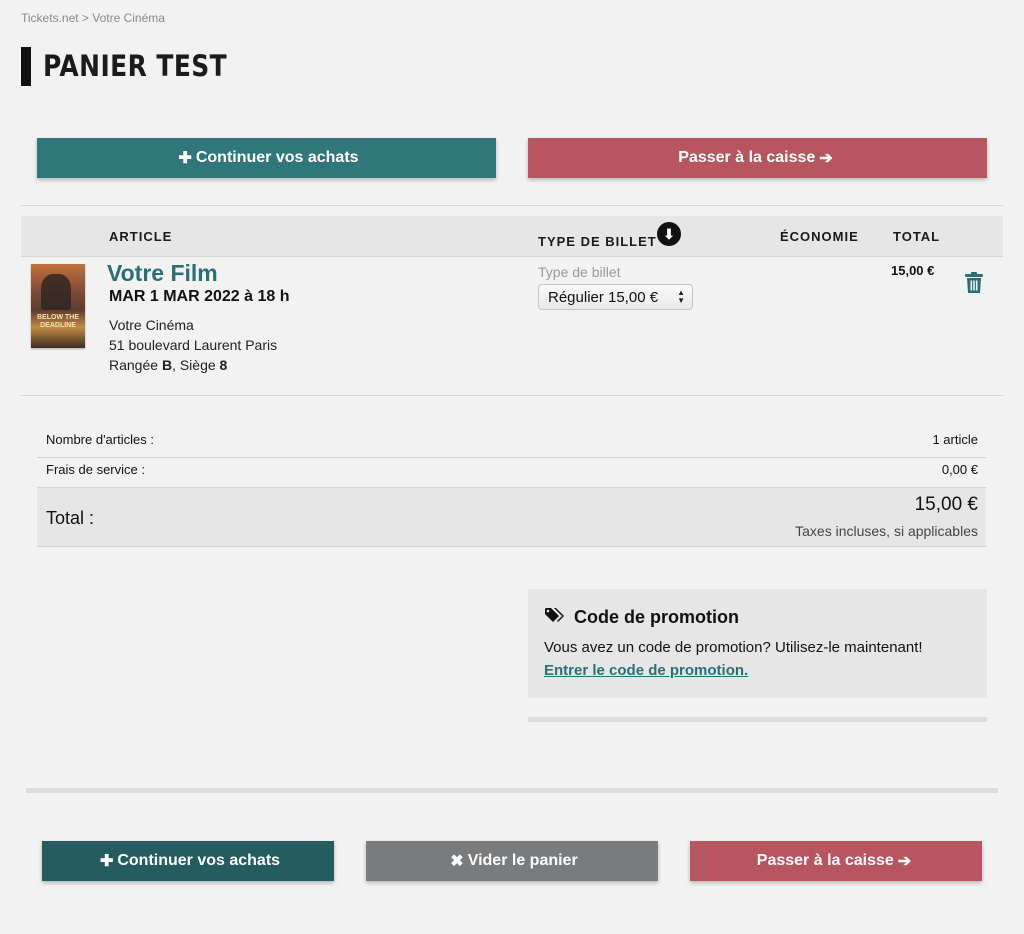  Describe the element at coordinates (522, 860) in the screenshot. I see `clear-cart-label: Vider le panier` at that location.